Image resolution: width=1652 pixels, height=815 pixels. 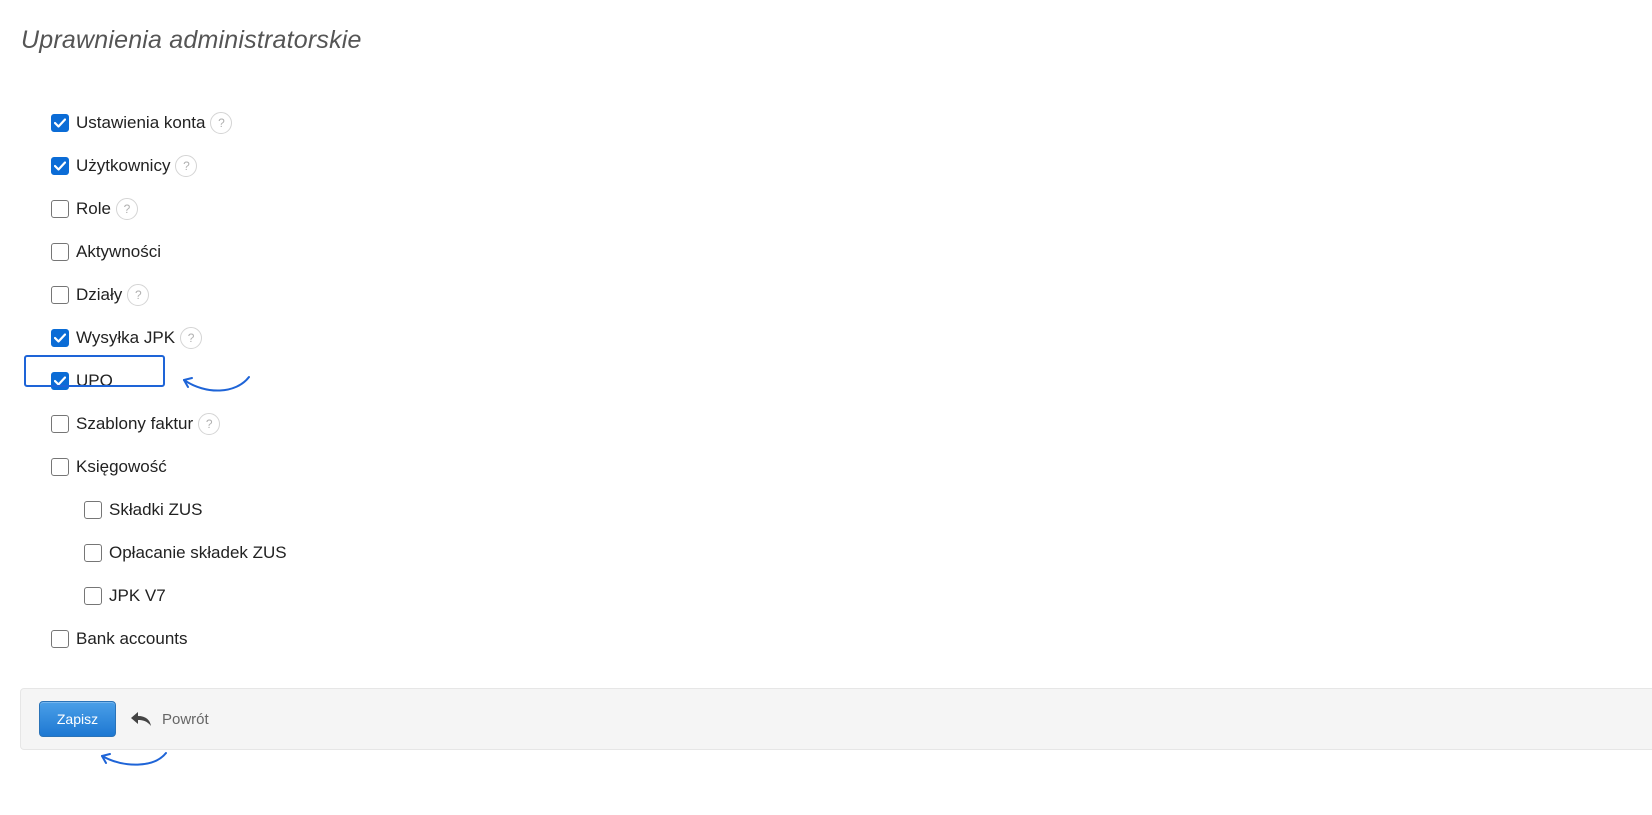 What do you see at coordinates (156, 510) in the screenshot?
I see `permission-label: Składki ZUS` at bounding box center [156, 510].